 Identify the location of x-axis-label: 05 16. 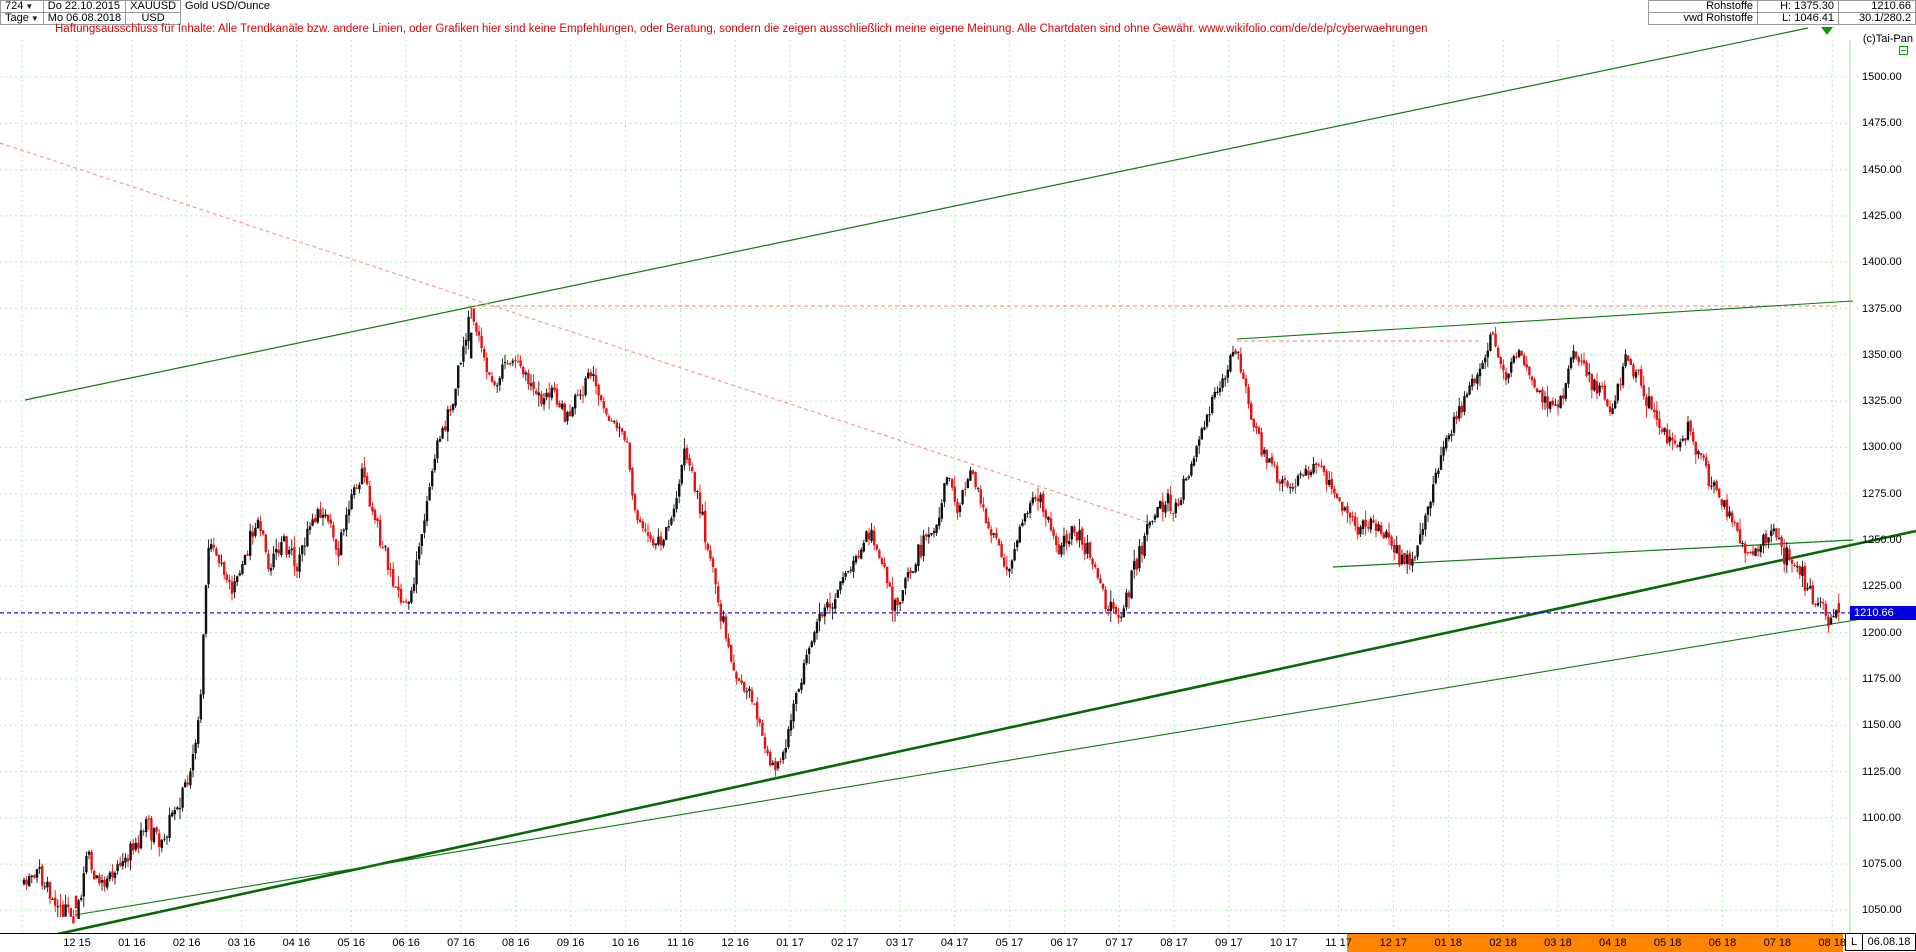
(351, 943).